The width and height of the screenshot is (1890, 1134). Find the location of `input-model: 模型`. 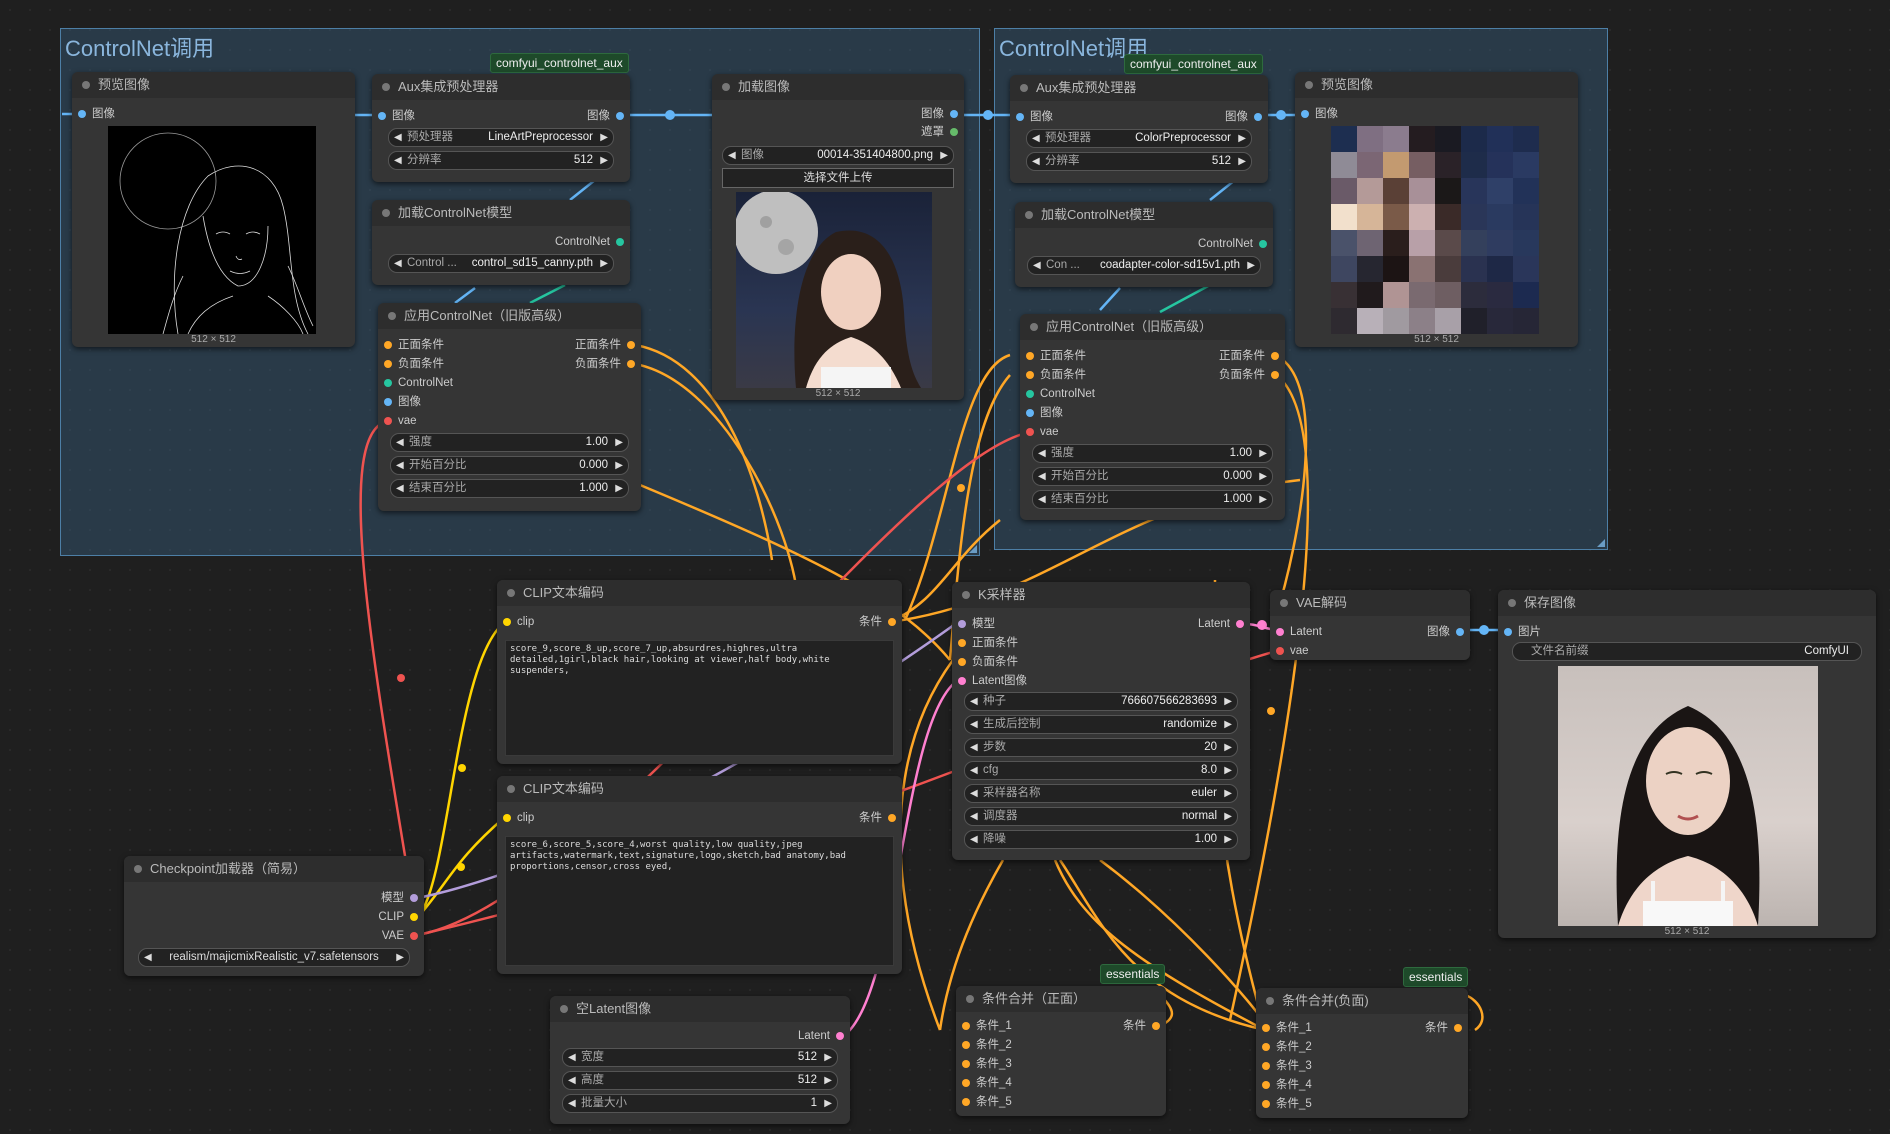

input-model: 模型 is located at coordinates (976, 624).